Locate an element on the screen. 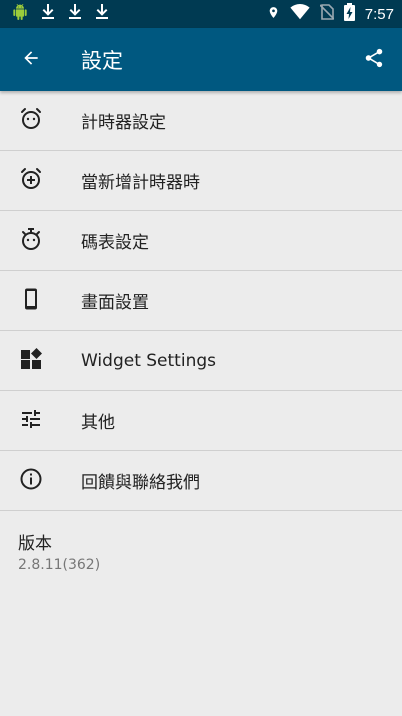  phone-icon is located at coordinates (31, 301).